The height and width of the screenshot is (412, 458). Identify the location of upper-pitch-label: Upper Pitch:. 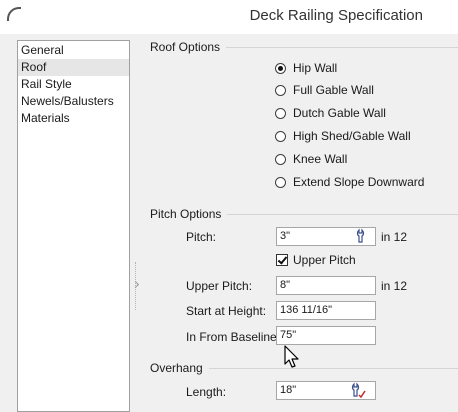
(219, 286).